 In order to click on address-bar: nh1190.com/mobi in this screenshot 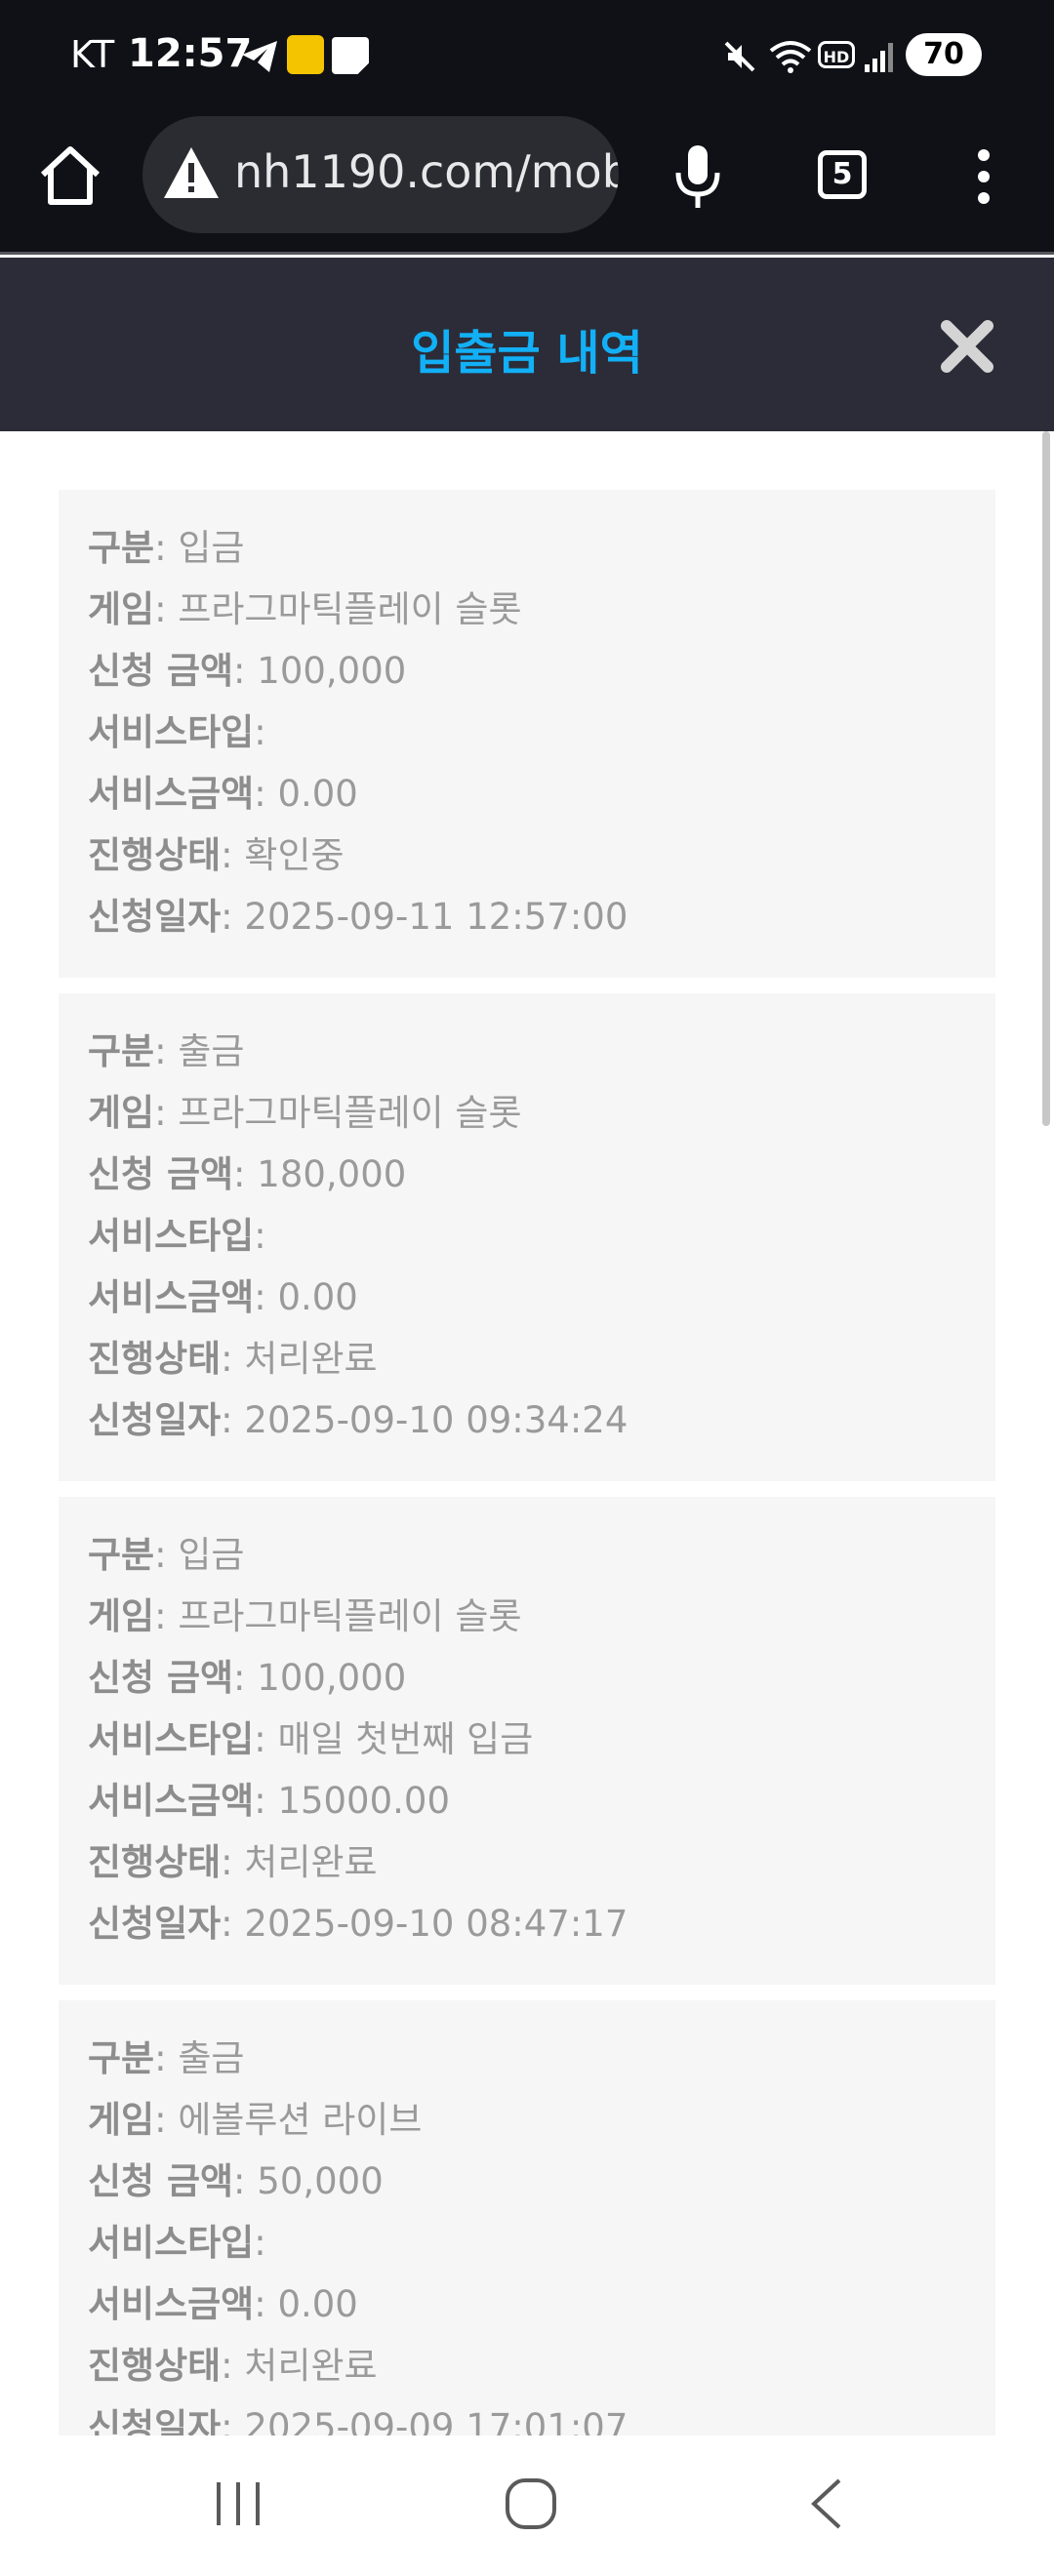, I will do `click(380, 174)`.